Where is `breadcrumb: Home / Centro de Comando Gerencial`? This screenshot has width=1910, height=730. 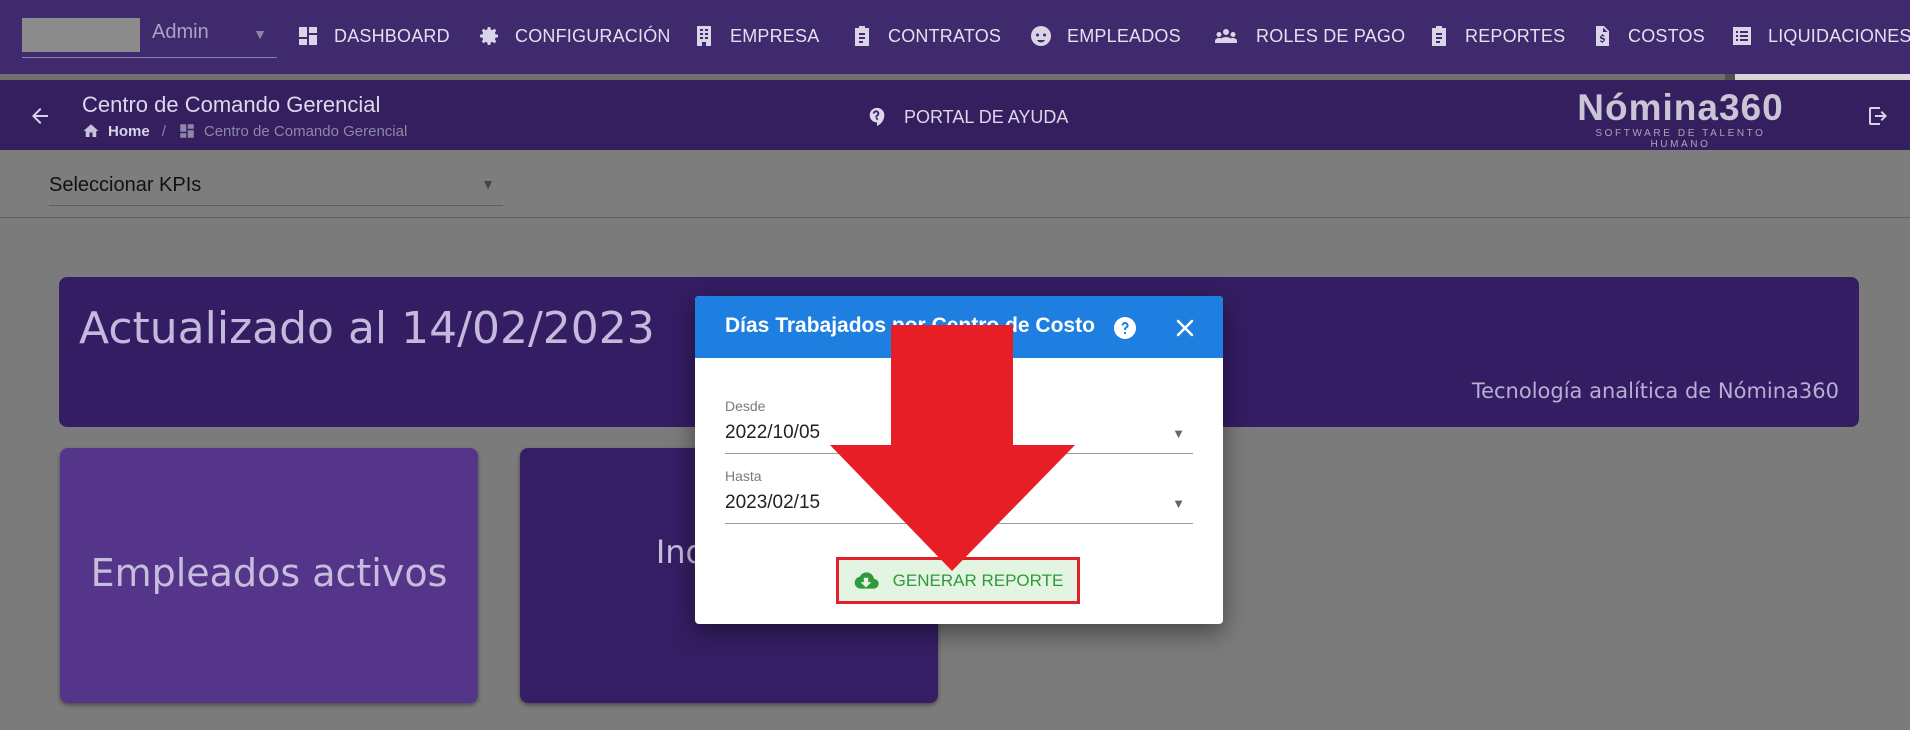
breadcrumb: Home / Centro de Comando Gerencial is located at coordinates (244, 131).